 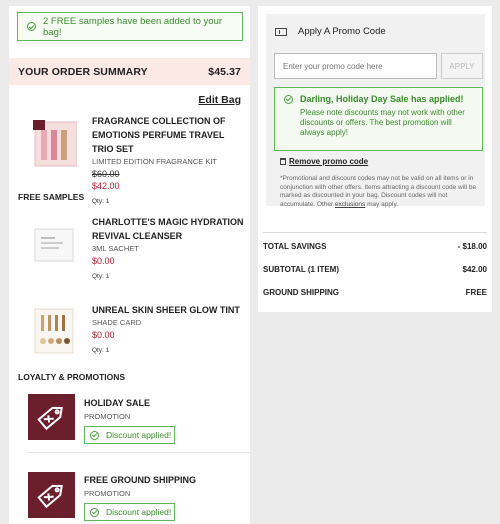 What do you see at coordinates (301, 269) in the screenshot?
I see `subtotal-label: SUBTOTAL (1 ITEM)` at bounding box center [301, 269].